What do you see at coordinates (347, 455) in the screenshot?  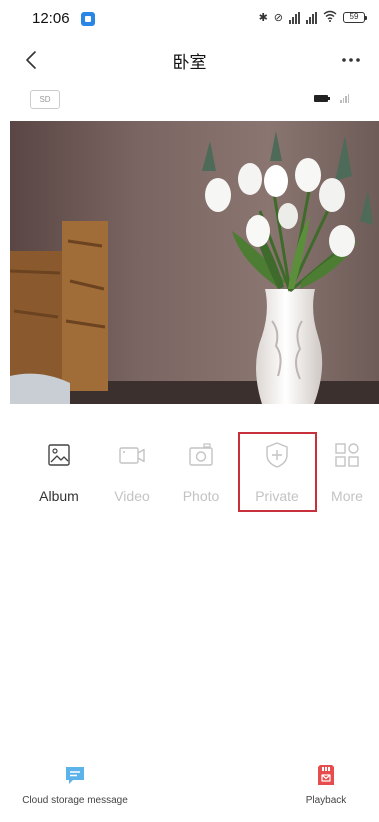 I see `grid-icon` at bounding box center [347, 455].